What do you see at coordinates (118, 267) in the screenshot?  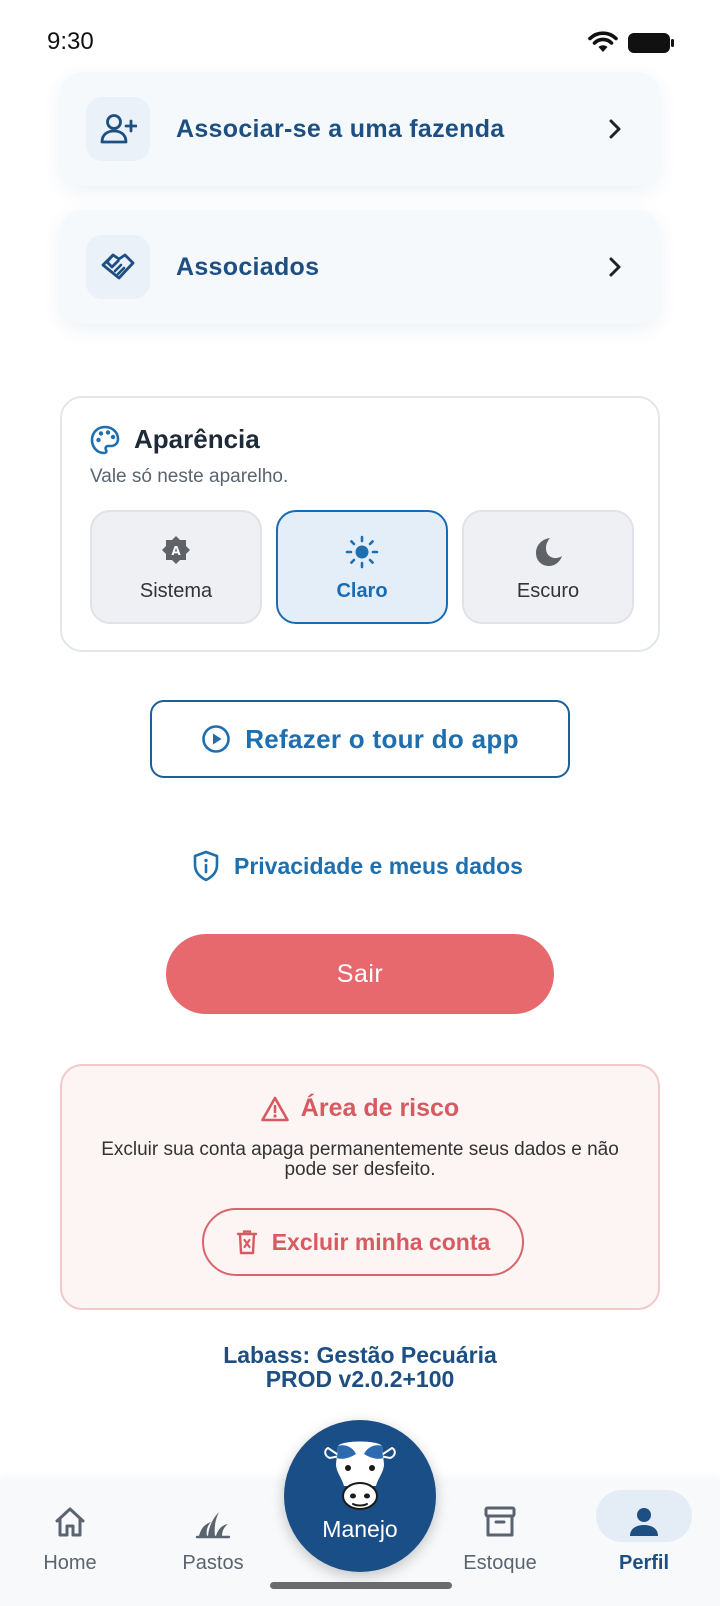 I see `handshake-icon` at bounding box center [118, 267].